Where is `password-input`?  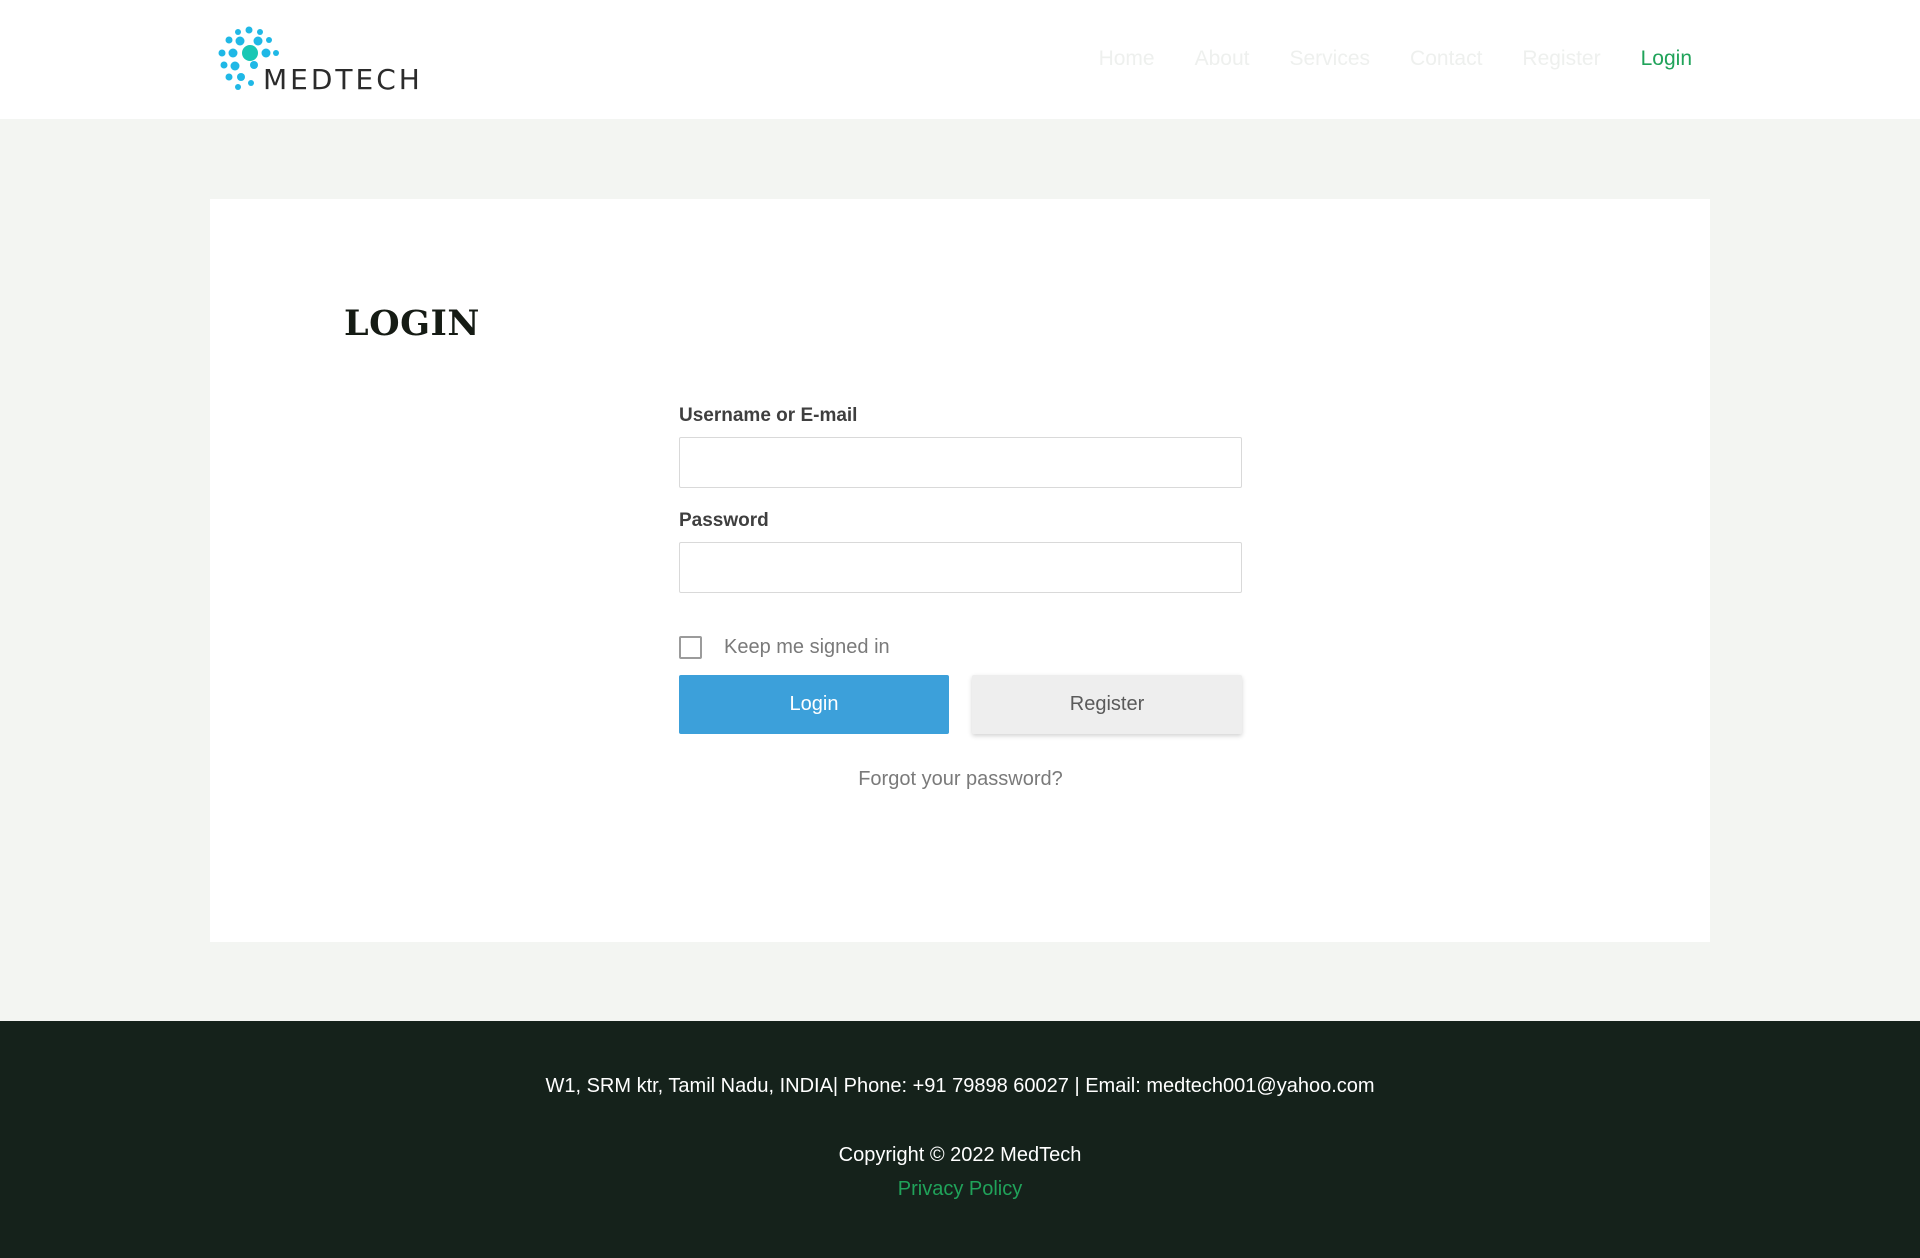 password-input is located at coordinates (960, 567).